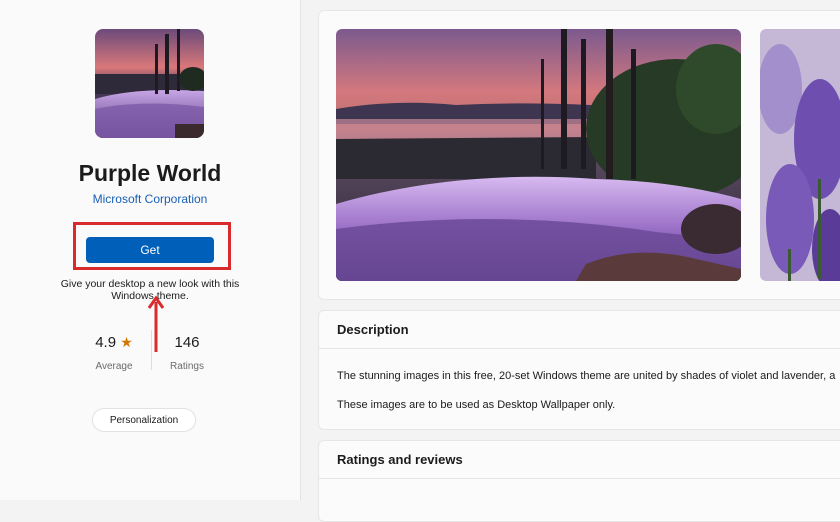 The image size is (840, 522). I want to click on rating-divider, so click(151, 350).